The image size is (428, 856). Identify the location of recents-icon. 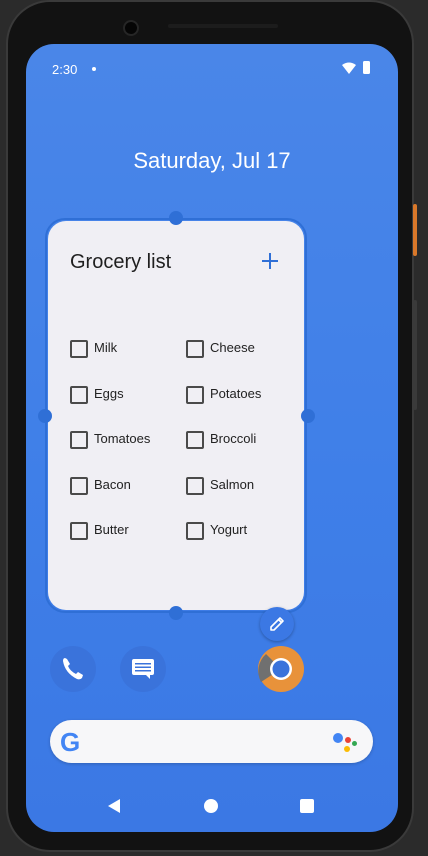
(307, 806).